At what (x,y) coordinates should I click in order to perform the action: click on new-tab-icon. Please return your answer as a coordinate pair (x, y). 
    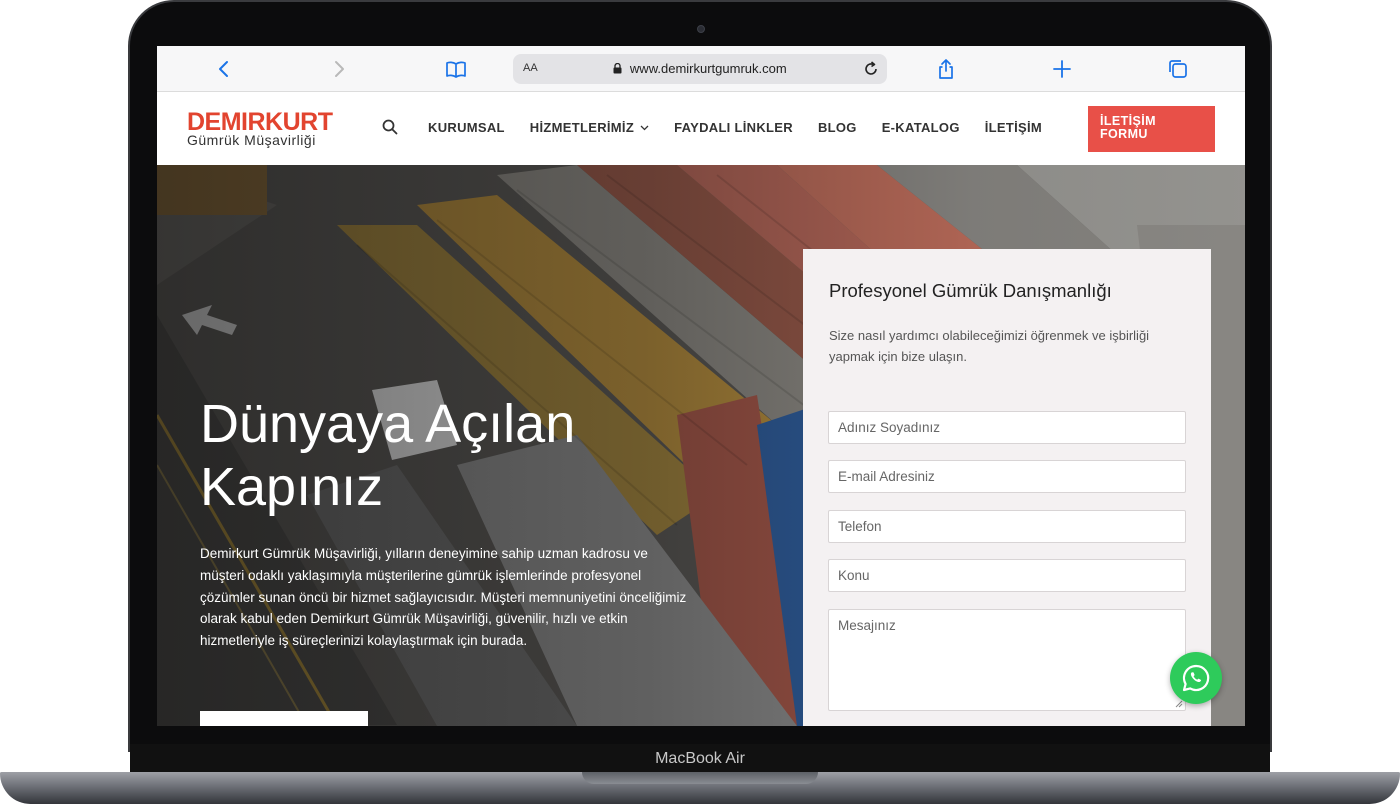
    Looking at the image, I should click on (1062, 69).